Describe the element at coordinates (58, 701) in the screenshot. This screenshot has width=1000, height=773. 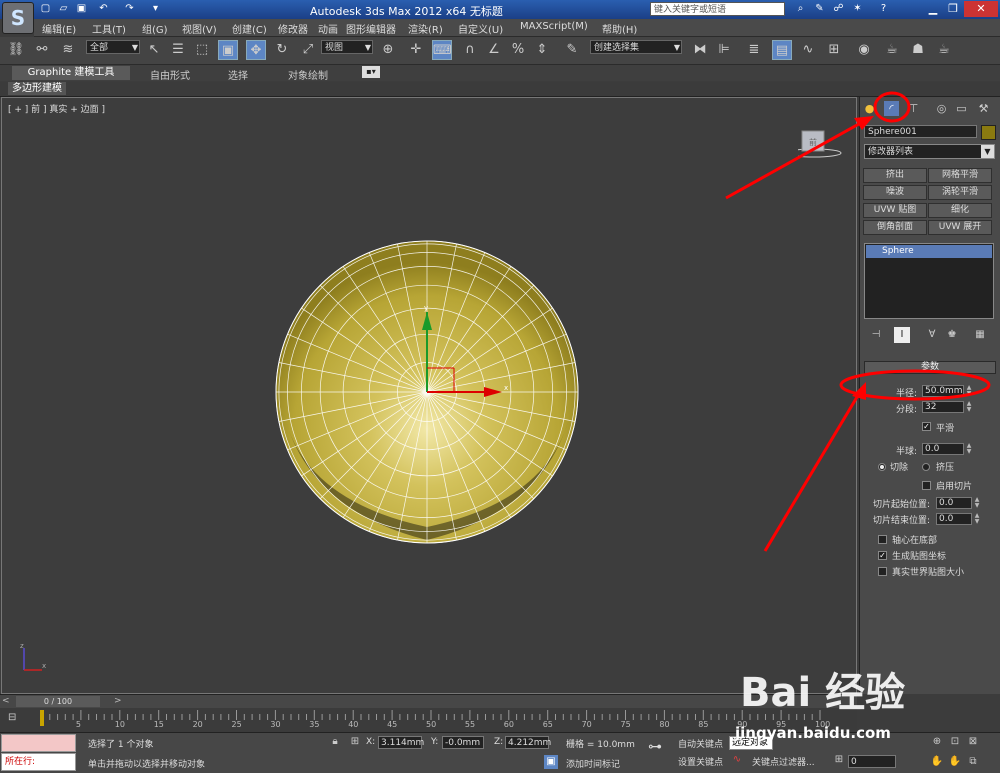
I see `time-slider-thumb: 0 / 100` at that location.